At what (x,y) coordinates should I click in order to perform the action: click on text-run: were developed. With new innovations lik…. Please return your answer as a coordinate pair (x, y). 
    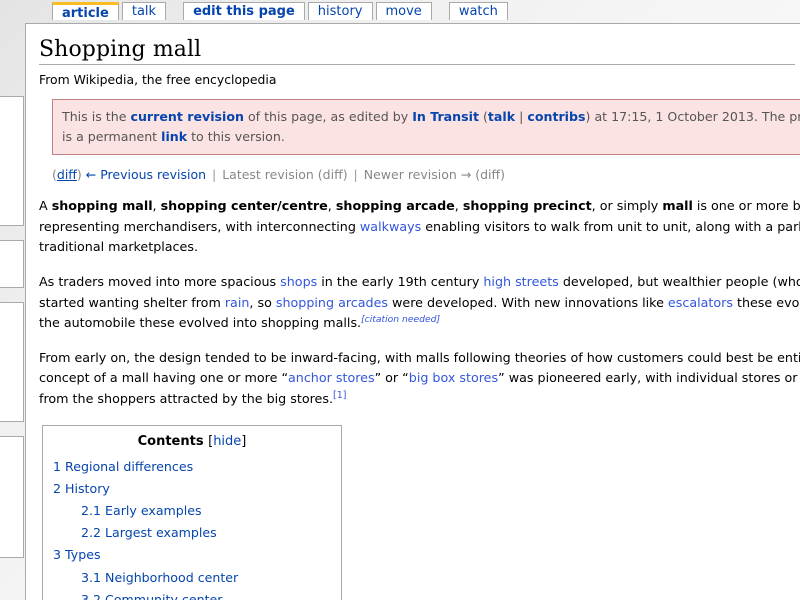
    Looking at the image, I should click on (528, 302).